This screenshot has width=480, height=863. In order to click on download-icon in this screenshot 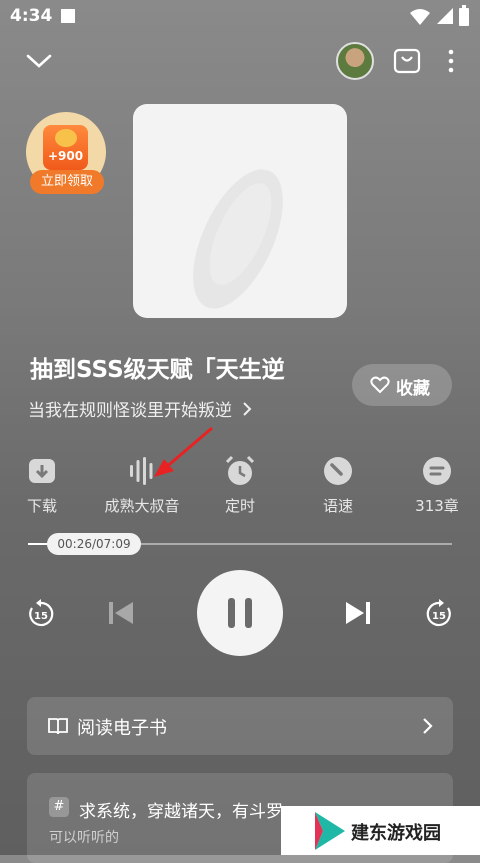, I will do `click(42, 471)`.